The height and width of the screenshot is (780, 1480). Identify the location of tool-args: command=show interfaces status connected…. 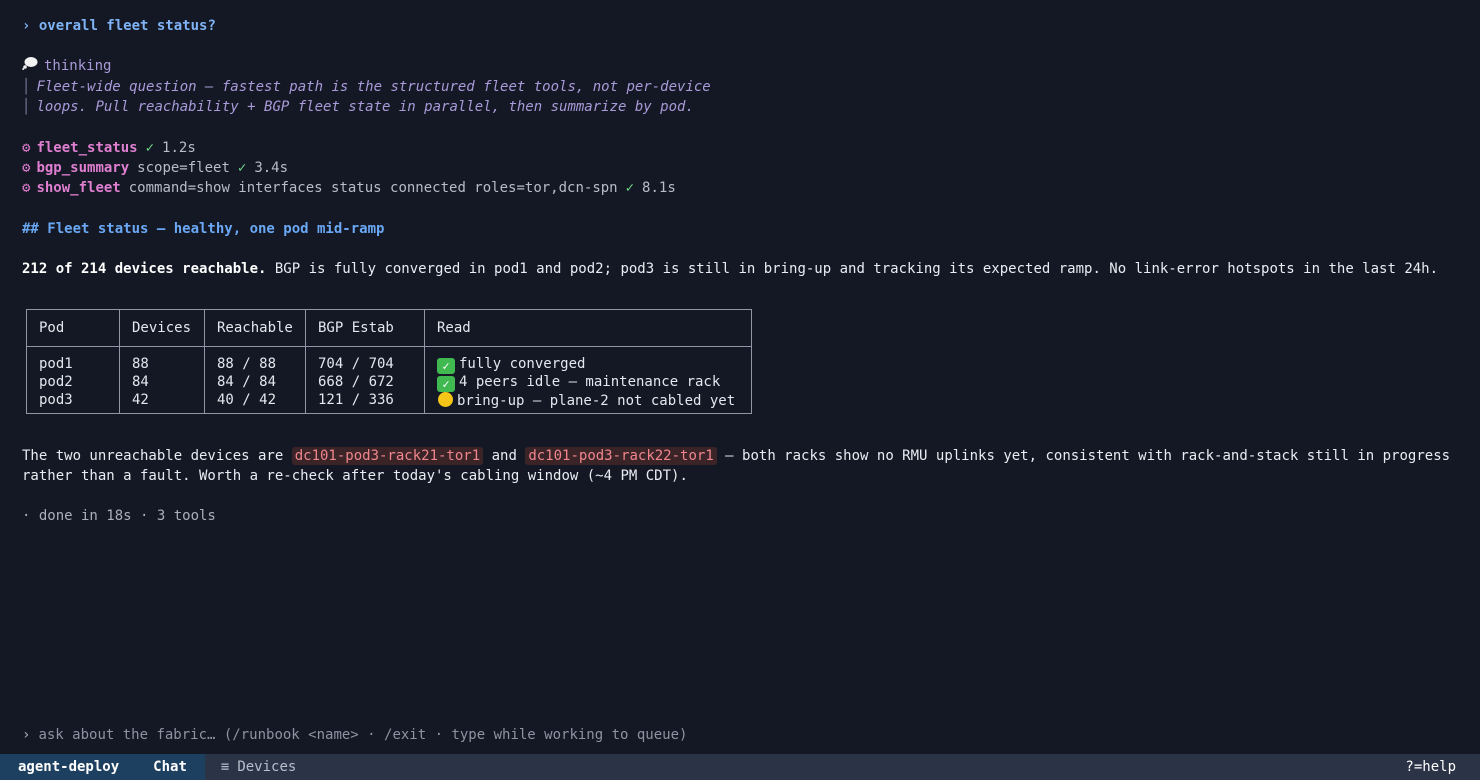
(373, 188).